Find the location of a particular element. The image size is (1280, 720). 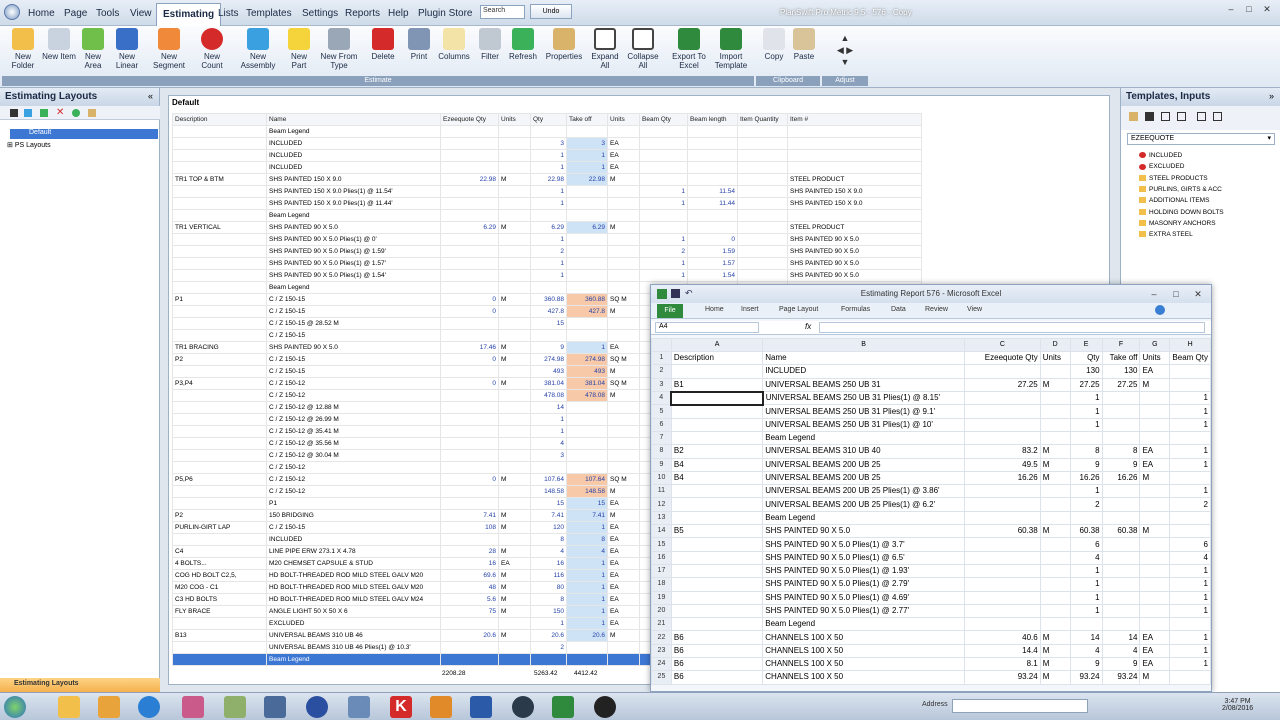

collapse-all-button: Collapse All is located at coordinates (643, 49).